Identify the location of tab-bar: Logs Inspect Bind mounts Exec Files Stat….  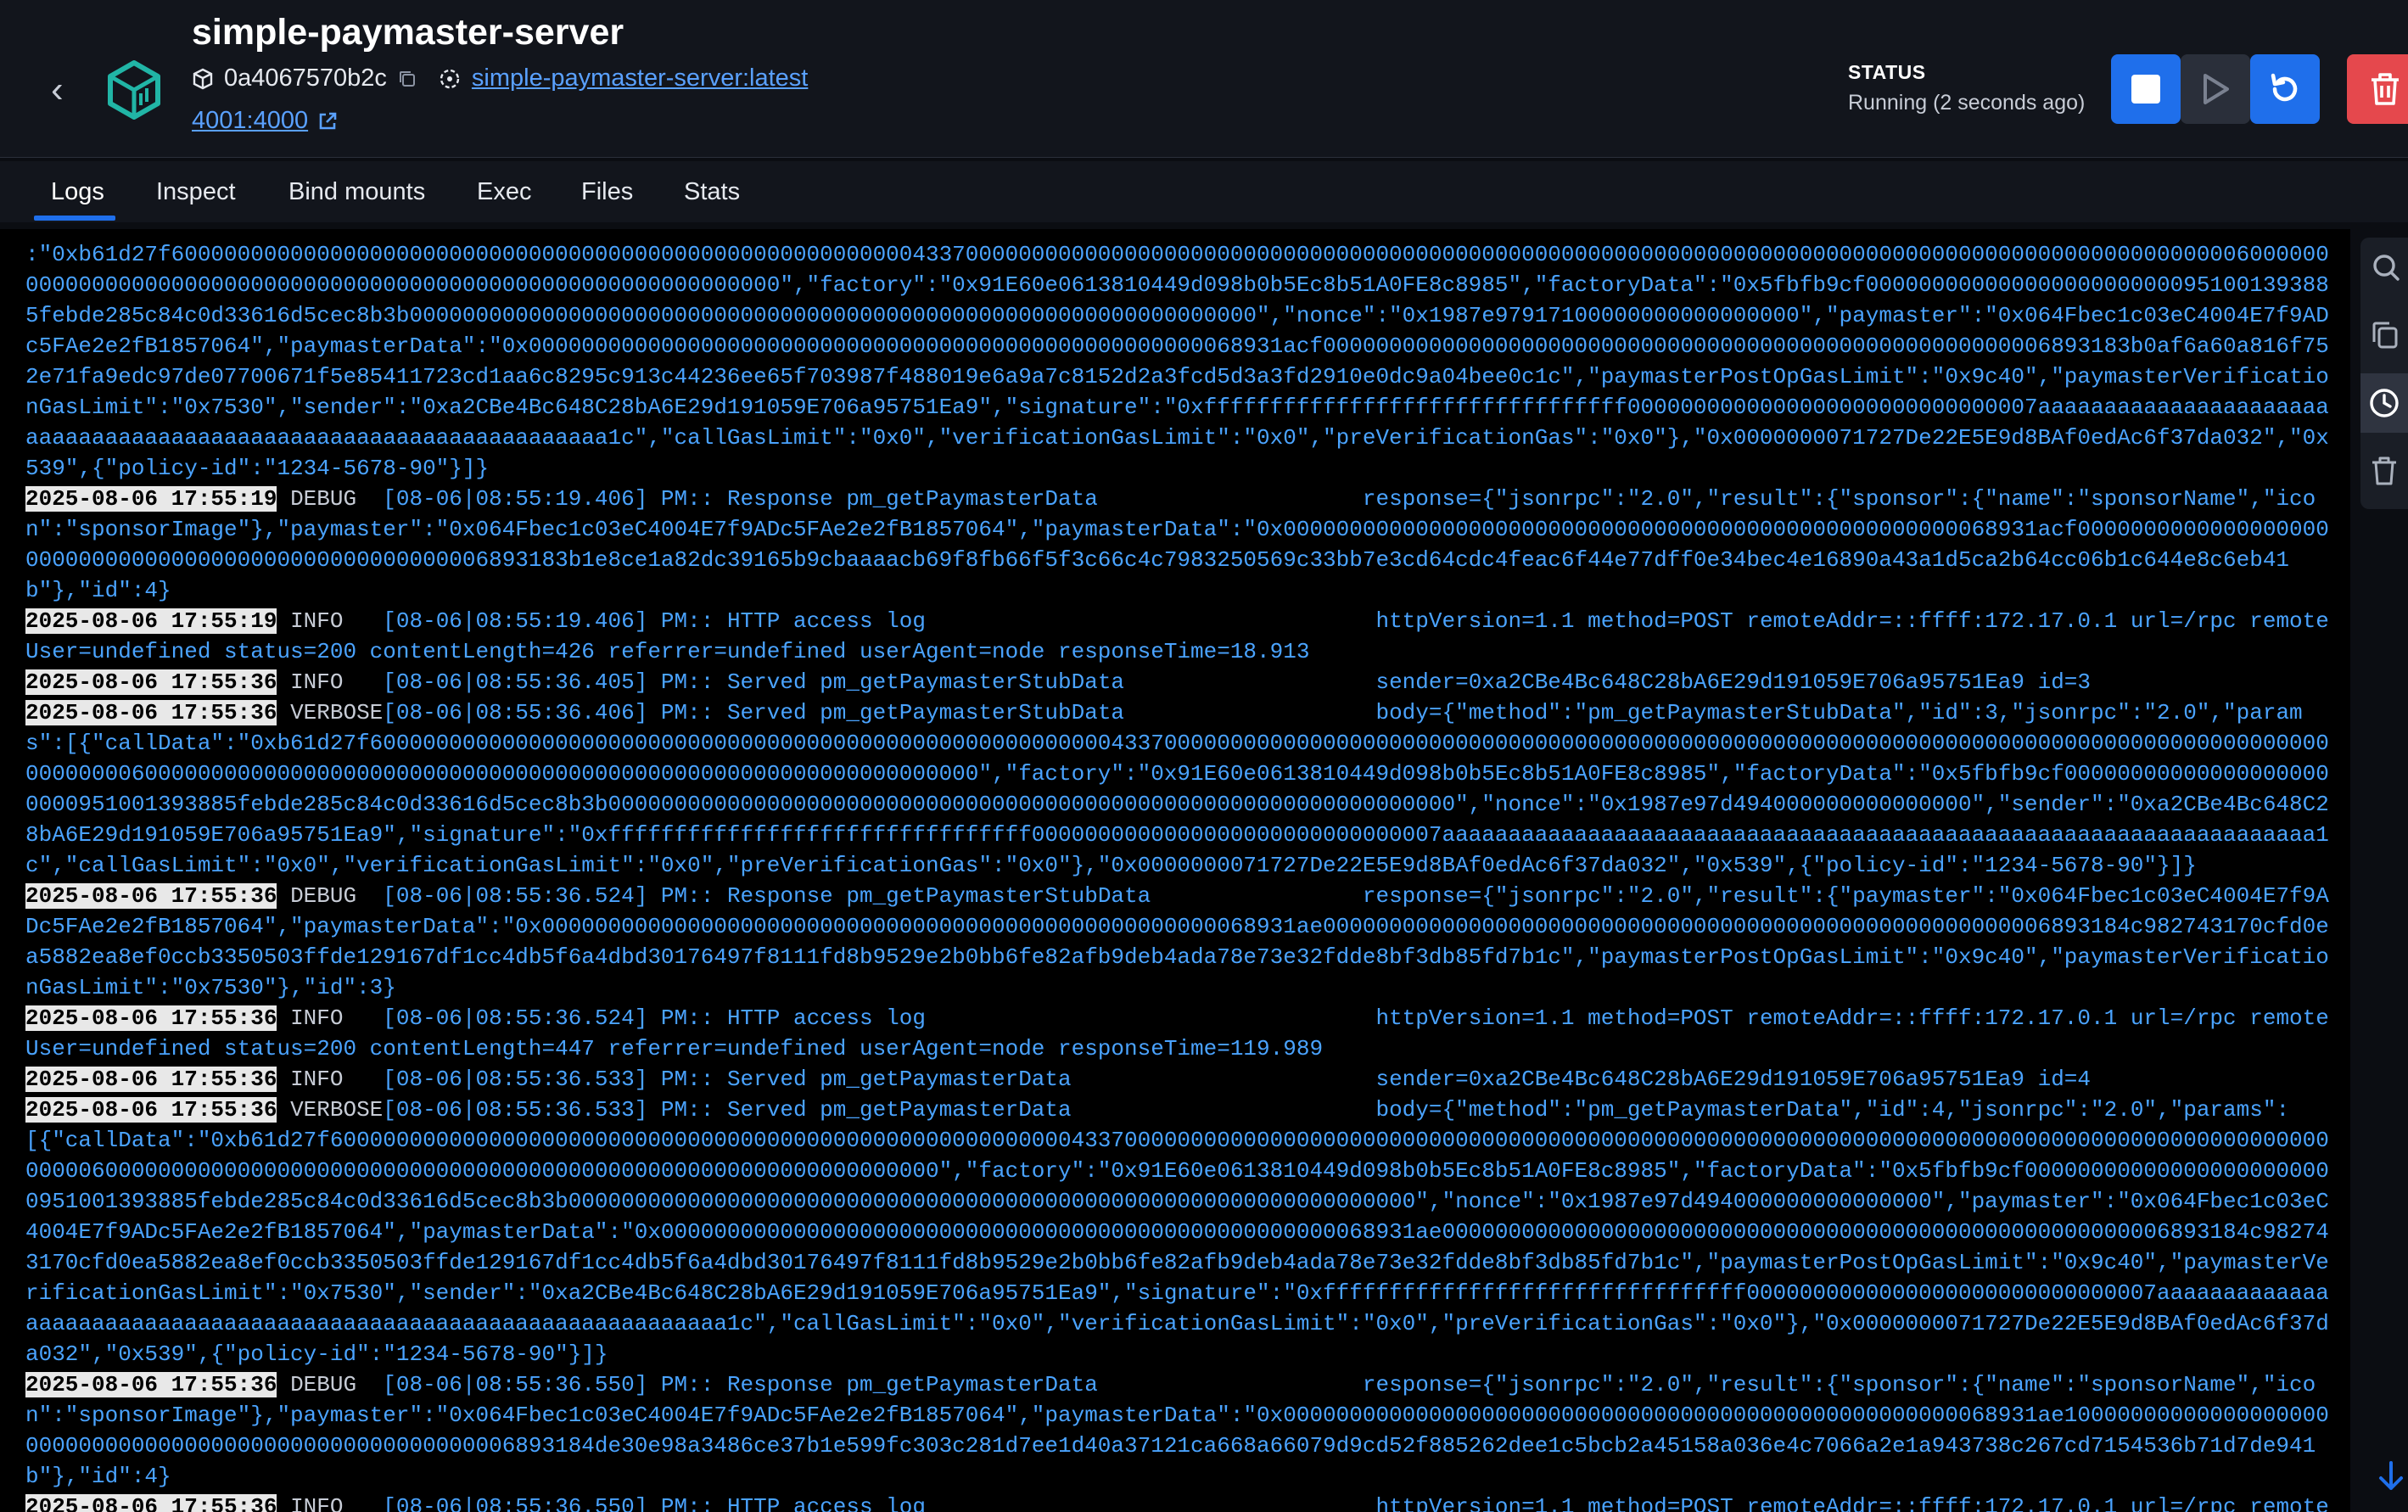
(1204, 192).